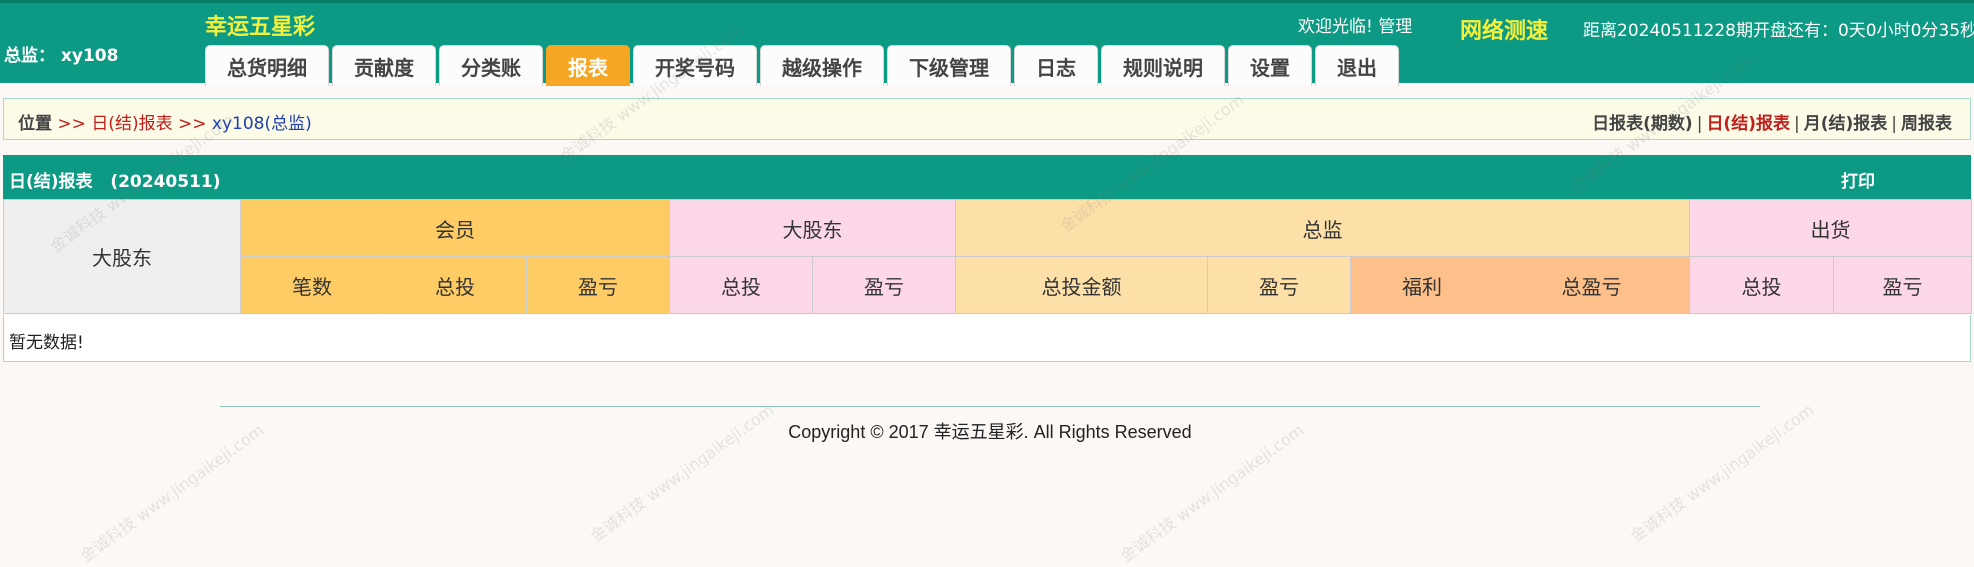 Image resolution: width=1974 pixels, height=567 pixels. Describe the element at coordinates (695, 65) in the screenshot. I see `tab-draw-results: 开奖号码` at that location.